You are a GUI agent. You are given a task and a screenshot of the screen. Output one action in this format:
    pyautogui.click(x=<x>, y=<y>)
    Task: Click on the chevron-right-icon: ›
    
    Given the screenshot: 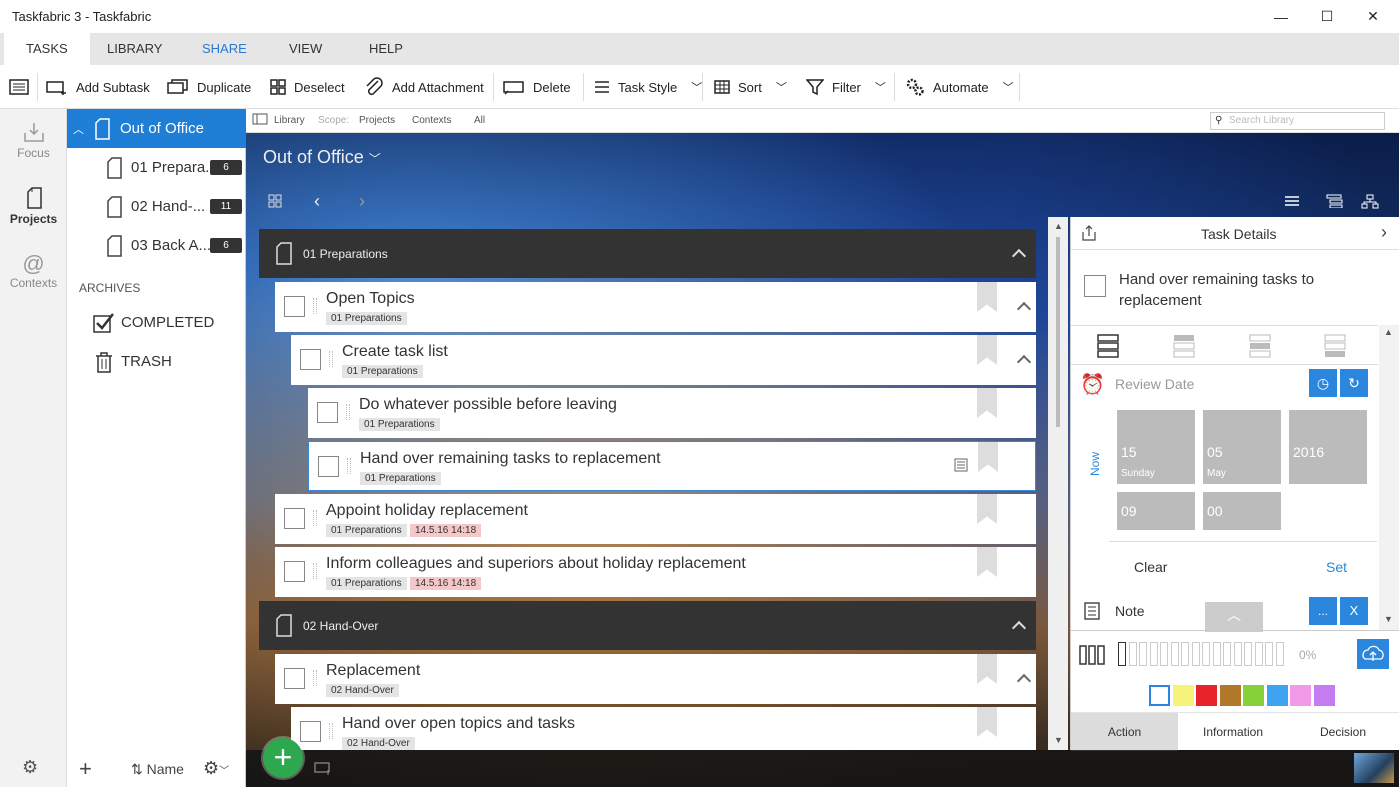 What is the action you would take?
    pyautogui.click(x=1384, y=232)
    